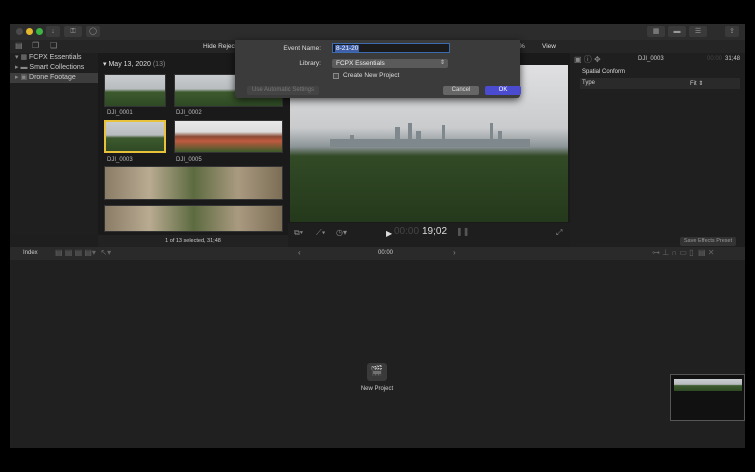  Describe the element at coordinates (733, 59) in the screenshot. I see `clip-duration: 31;48` at that location.